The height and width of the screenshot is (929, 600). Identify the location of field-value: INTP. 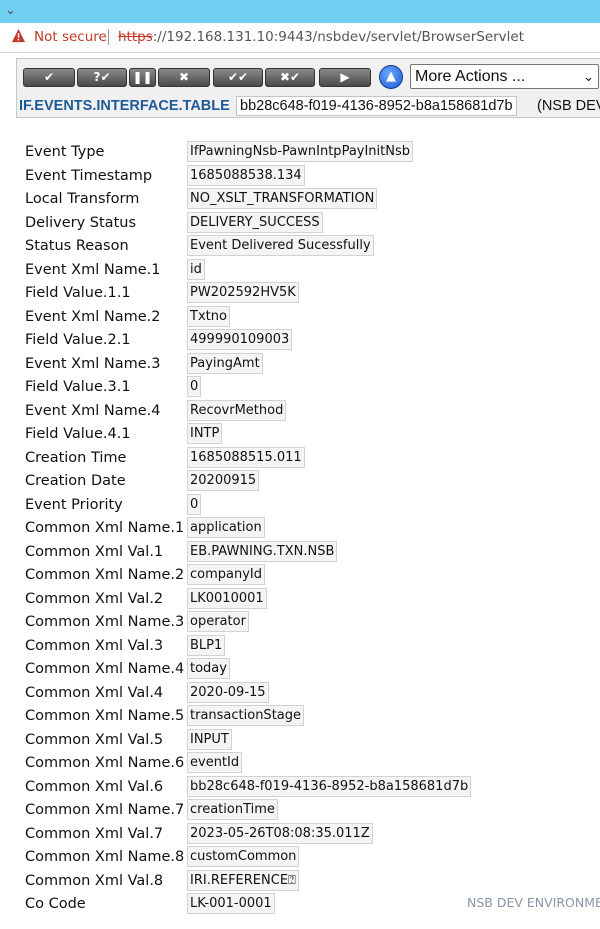
(205, 433).